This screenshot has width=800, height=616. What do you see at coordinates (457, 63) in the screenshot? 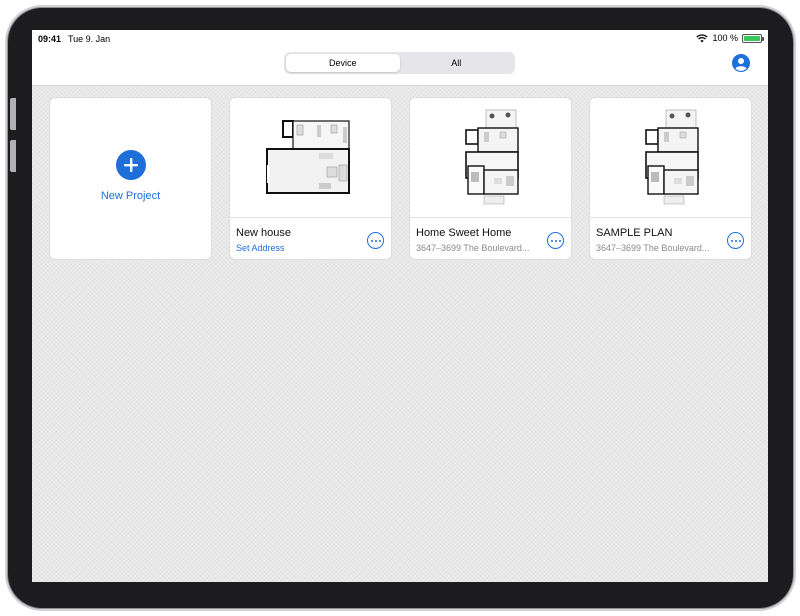
I see `segment-all: All` at bounding box center [457, 63].